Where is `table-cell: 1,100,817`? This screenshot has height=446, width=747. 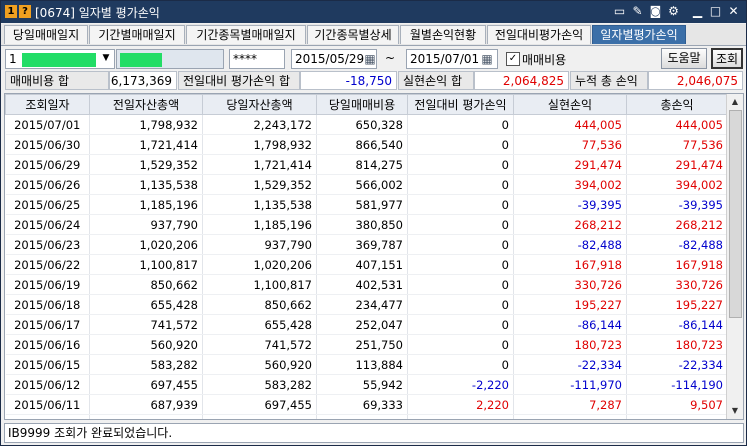 table-cell: 1,100,817 is located at coordinates (259, 284).